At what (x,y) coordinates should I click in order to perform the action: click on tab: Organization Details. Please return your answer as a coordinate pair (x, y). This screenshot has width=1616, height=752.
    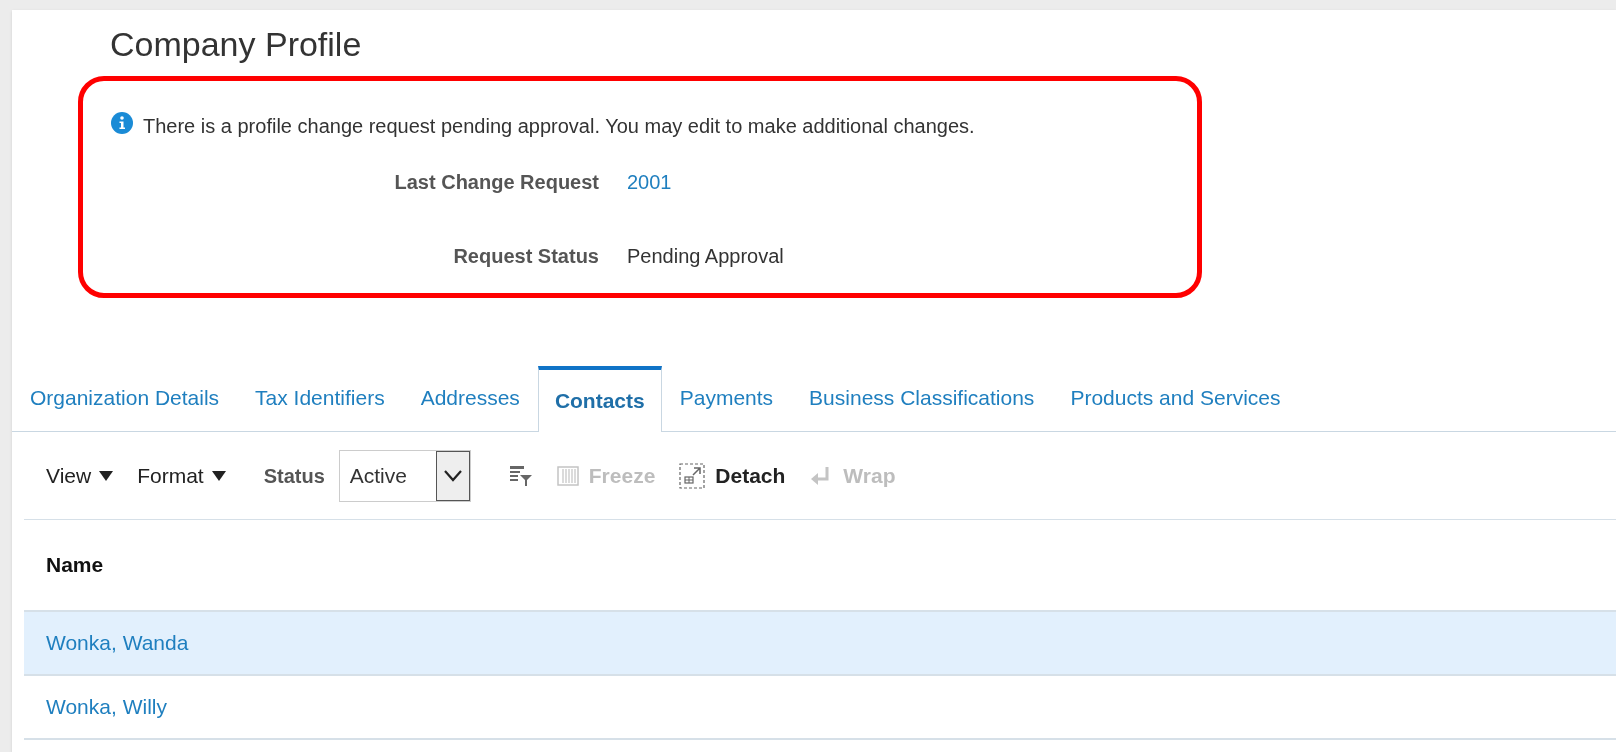
    Looking at the image, I should click on (125, 398).